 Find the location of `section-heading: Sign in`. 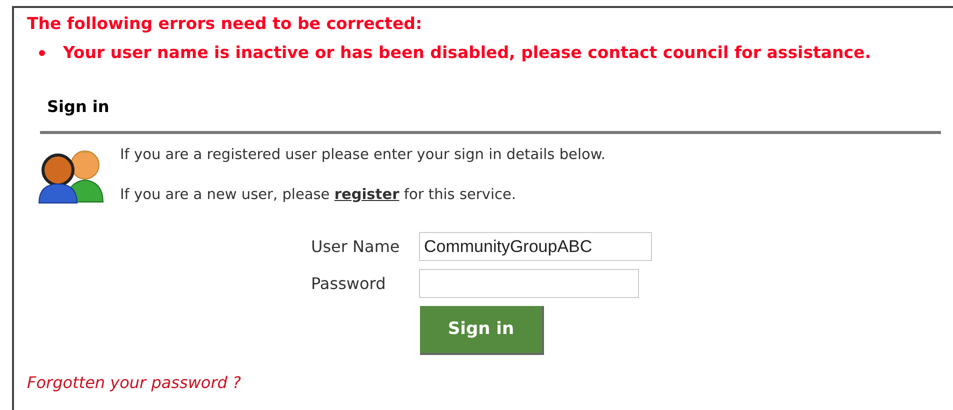

section-heading: Sign in is located at coordinates (78, 107).